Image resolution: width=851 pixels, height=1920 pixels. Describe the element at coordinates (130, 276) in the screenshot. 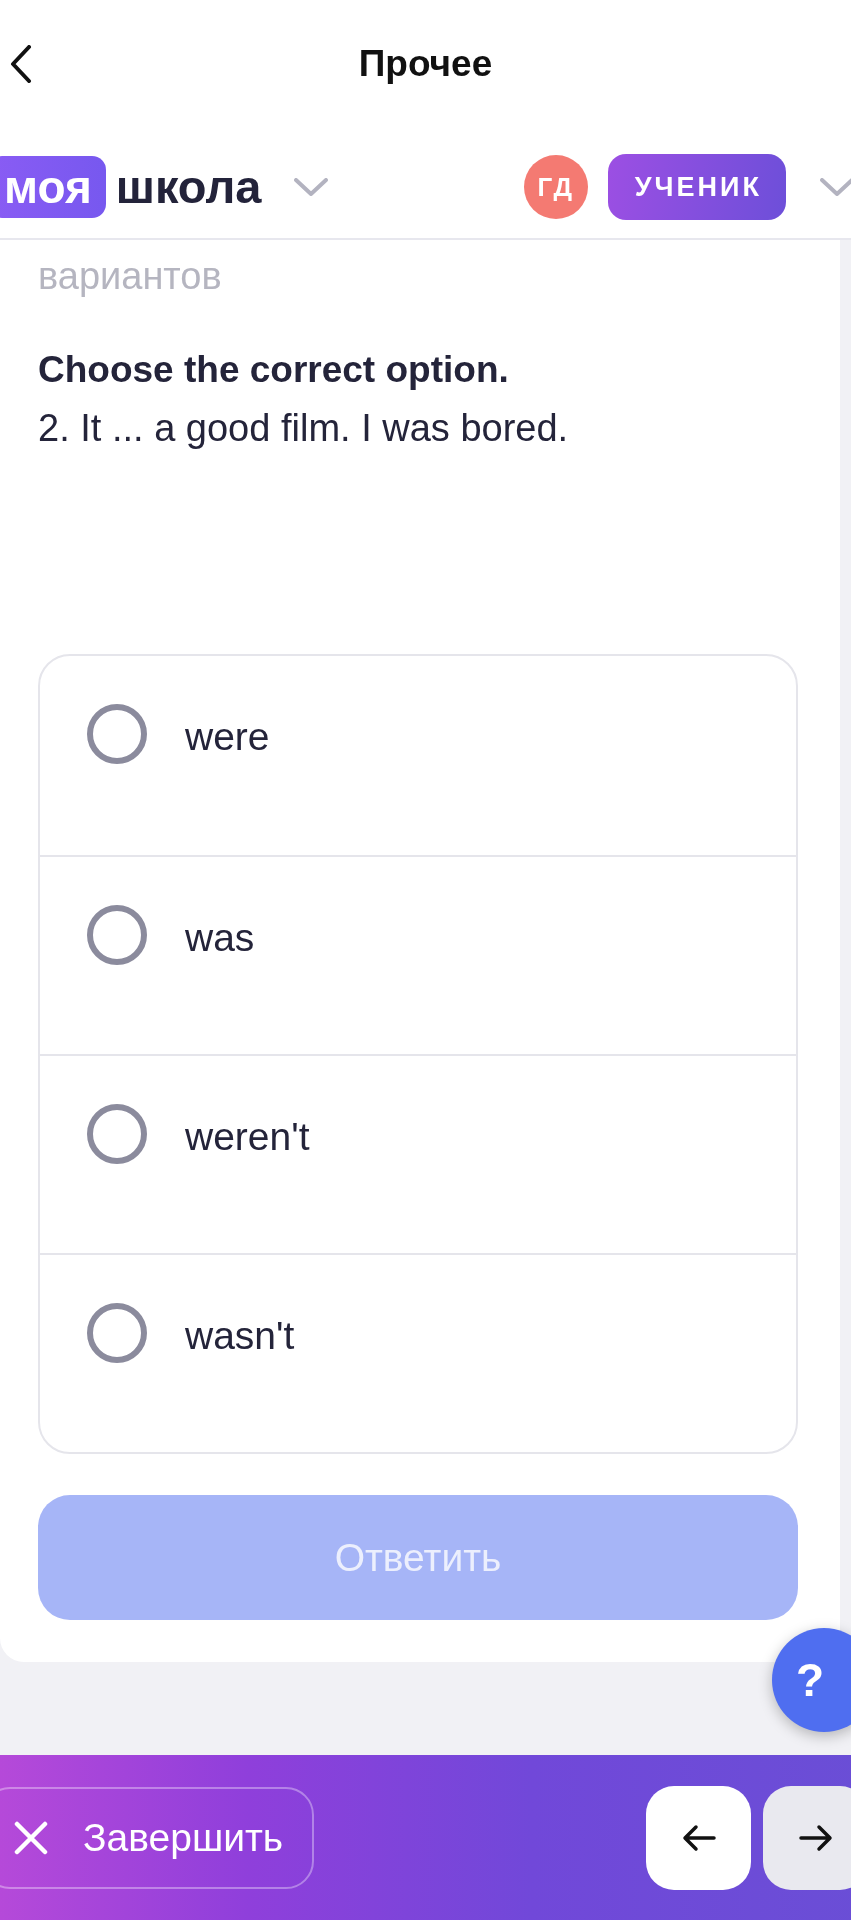

I see `task-text-fragment: вариантов` at that location.